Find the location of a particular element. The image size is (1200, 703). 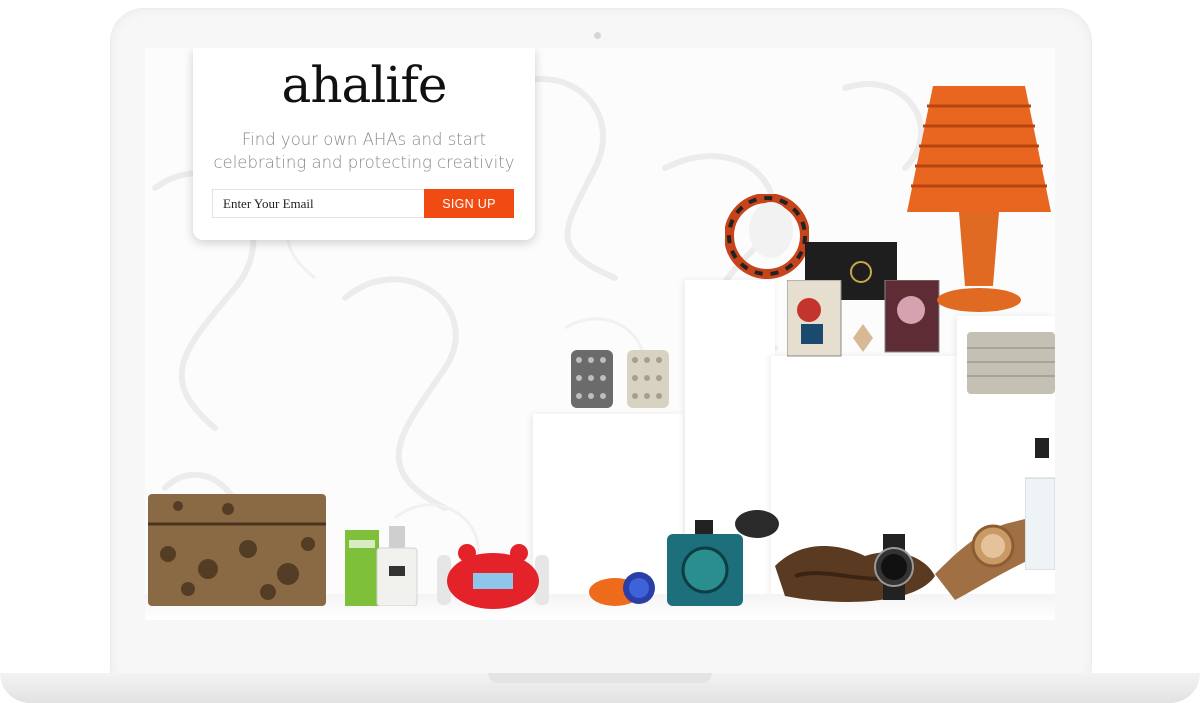

soap-box is located at coordinates (362, 568).